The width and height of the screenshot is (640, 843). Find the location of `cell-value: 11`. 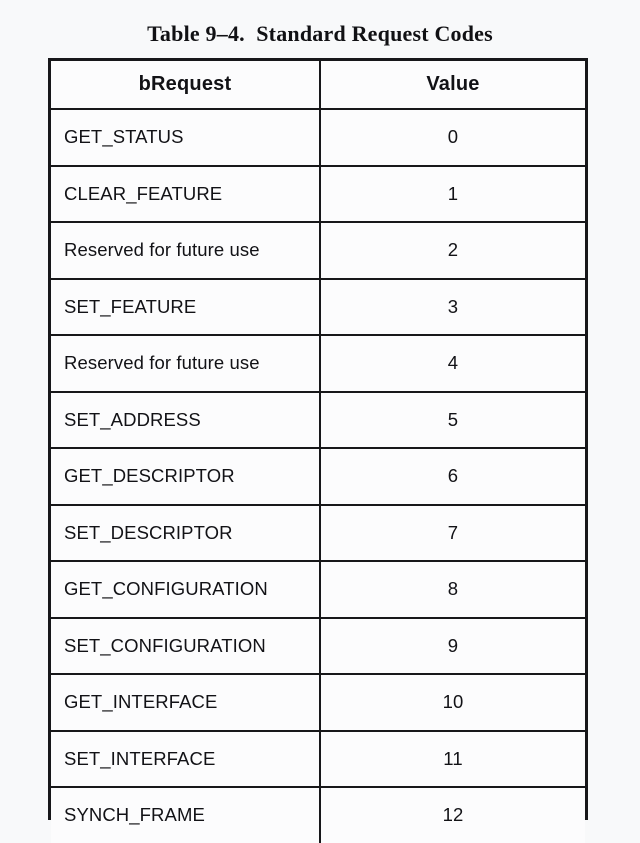

cell-value: 11 is located at coordinates (452, 759).